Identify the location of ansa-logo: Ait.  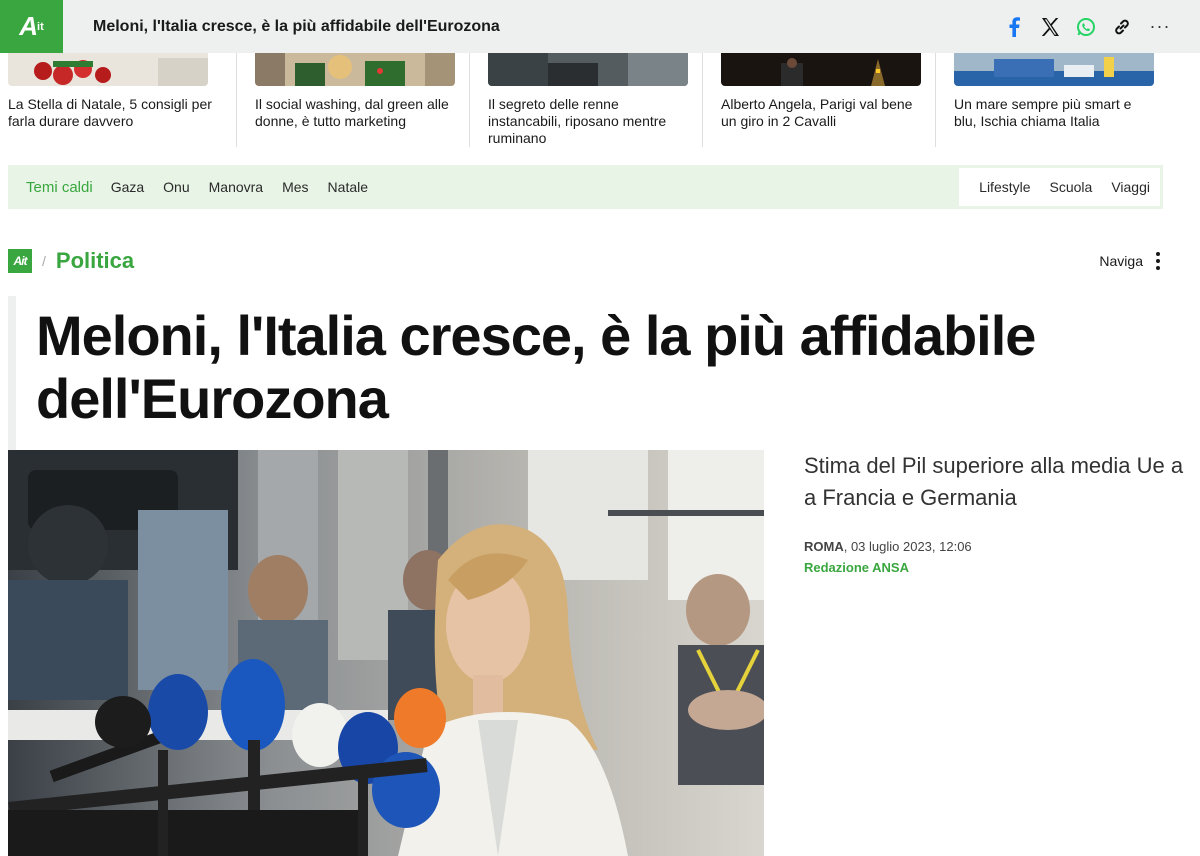
(31, 26).